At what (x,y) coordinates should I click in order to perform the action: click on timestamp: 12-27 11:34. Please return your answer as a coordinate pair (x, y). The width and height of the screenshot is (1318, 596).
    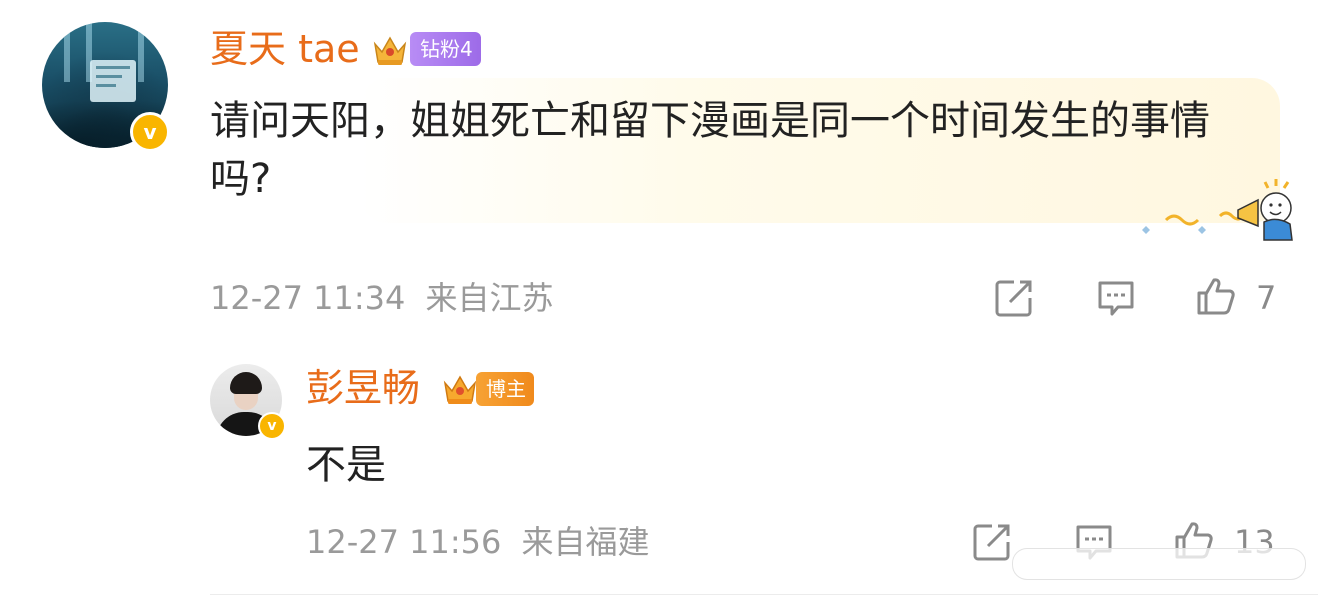
    Looking at the image, I should click on (308, 298).